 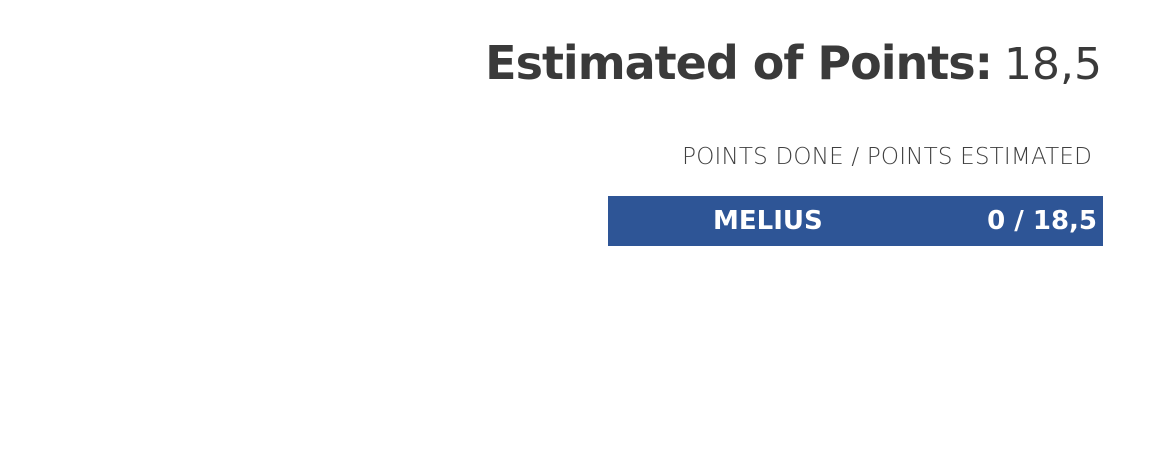 I want to click on estimated-points-value: 18,5, so click(x=1053, y=64).